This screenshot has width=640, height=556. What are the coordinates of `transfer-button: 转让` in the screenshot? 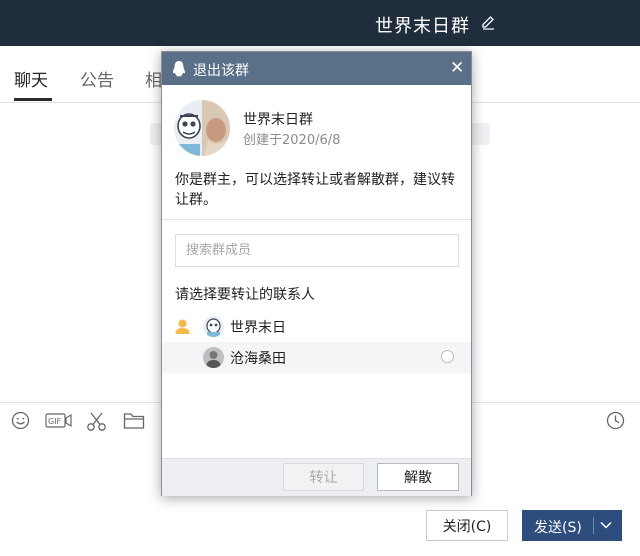 It's located at (323, 477).